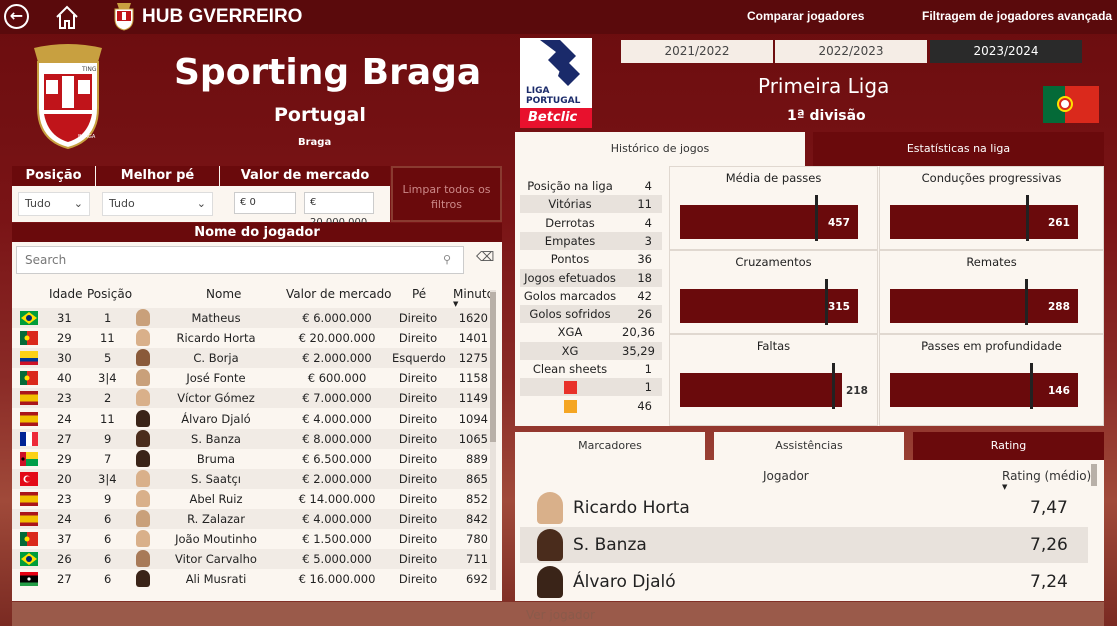  What do you see at coordinates (66, 294) in the screenshot?
I see `col-idade: Idade` at bounding box center [66, 294].